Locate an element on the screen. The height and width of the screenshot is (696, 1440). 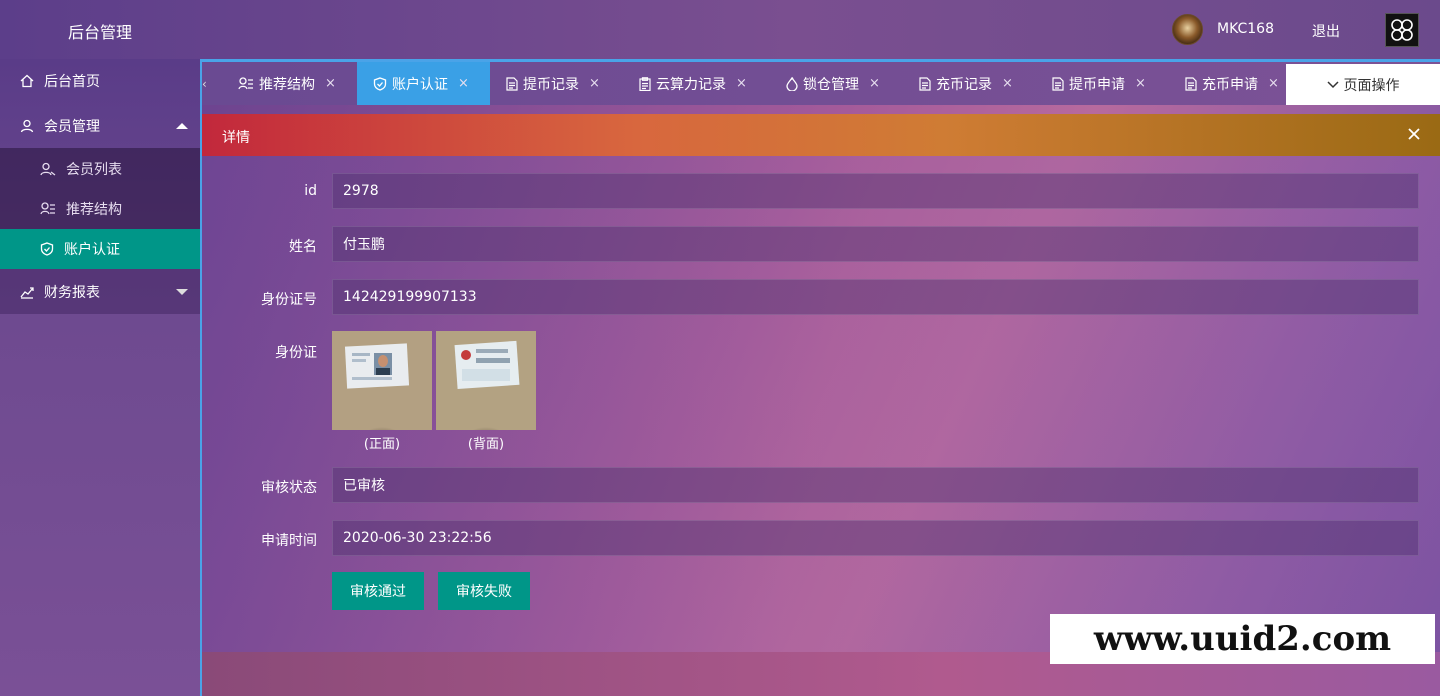
name-field: 付玉鹏 is located at coordinates (875, 244).